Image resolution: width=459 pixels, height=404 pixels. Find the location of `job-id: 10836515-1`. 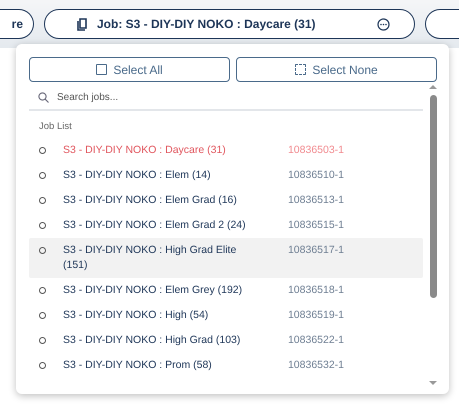

job-id: 10836515-1 is located at coordinates (316, 225).